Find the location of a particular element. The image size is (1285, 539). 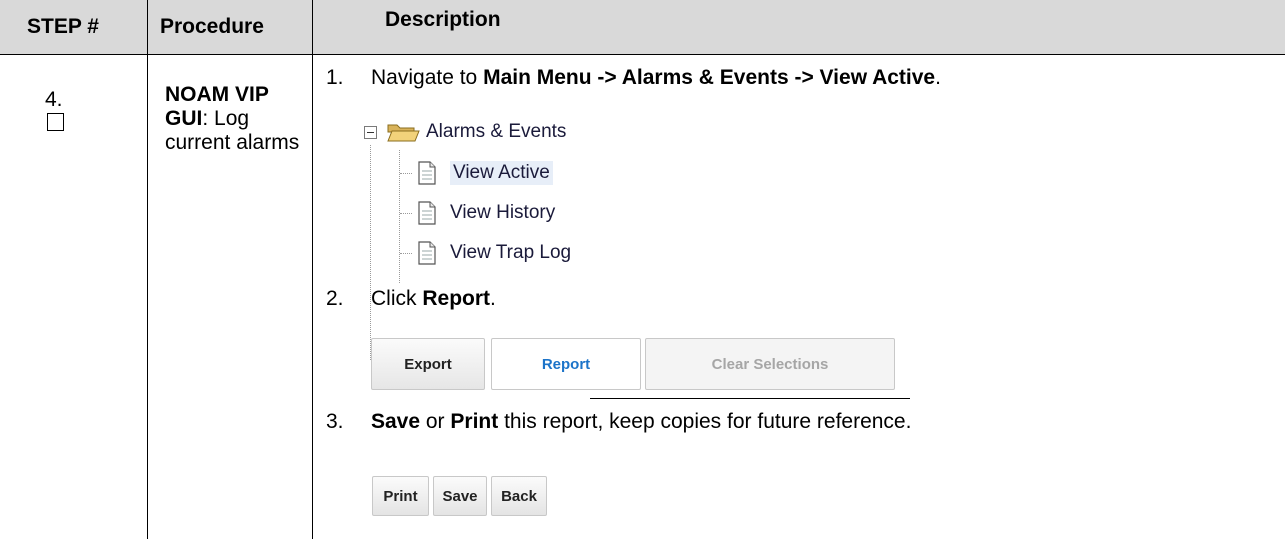

step-1-post: . is located at coordinates (938, 77).